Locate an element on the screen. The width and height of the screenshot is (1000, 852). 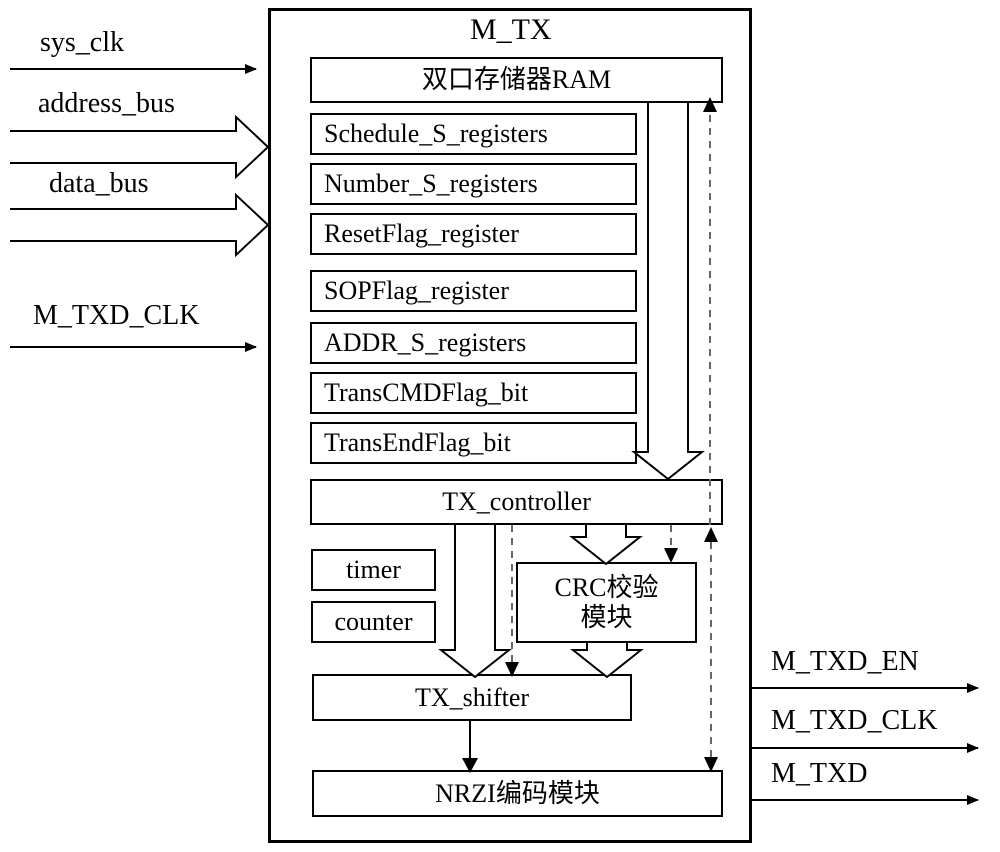
arrow-crc-control-dashed is located at coordinates (671, 544).